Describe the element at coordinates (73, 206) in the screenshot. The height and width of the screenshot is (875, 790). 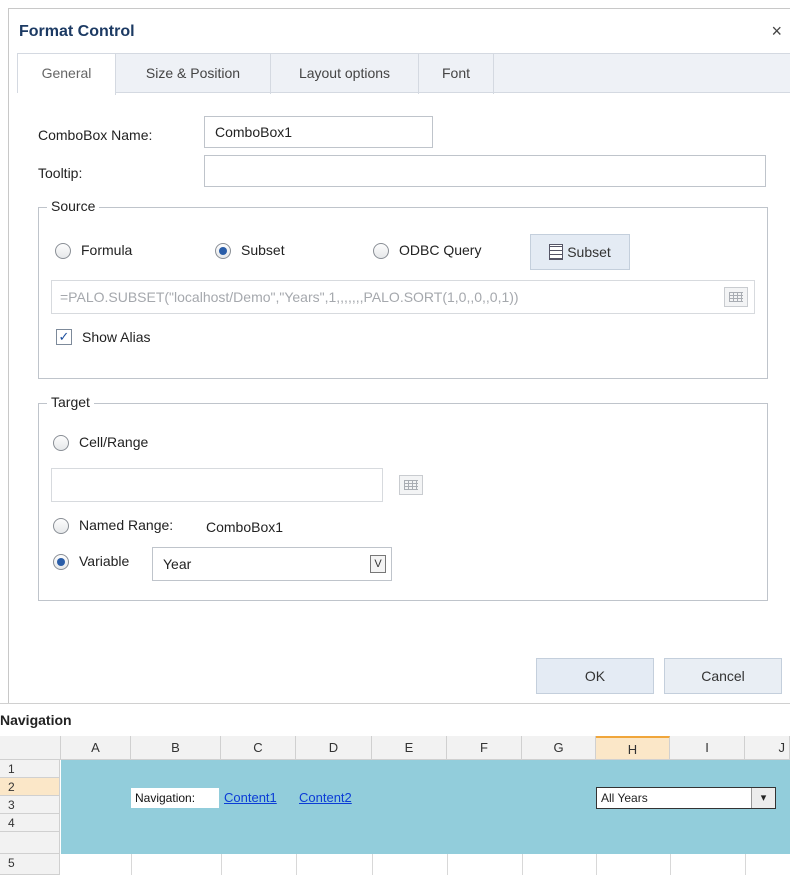
I see `source-legend: Source` at that location.